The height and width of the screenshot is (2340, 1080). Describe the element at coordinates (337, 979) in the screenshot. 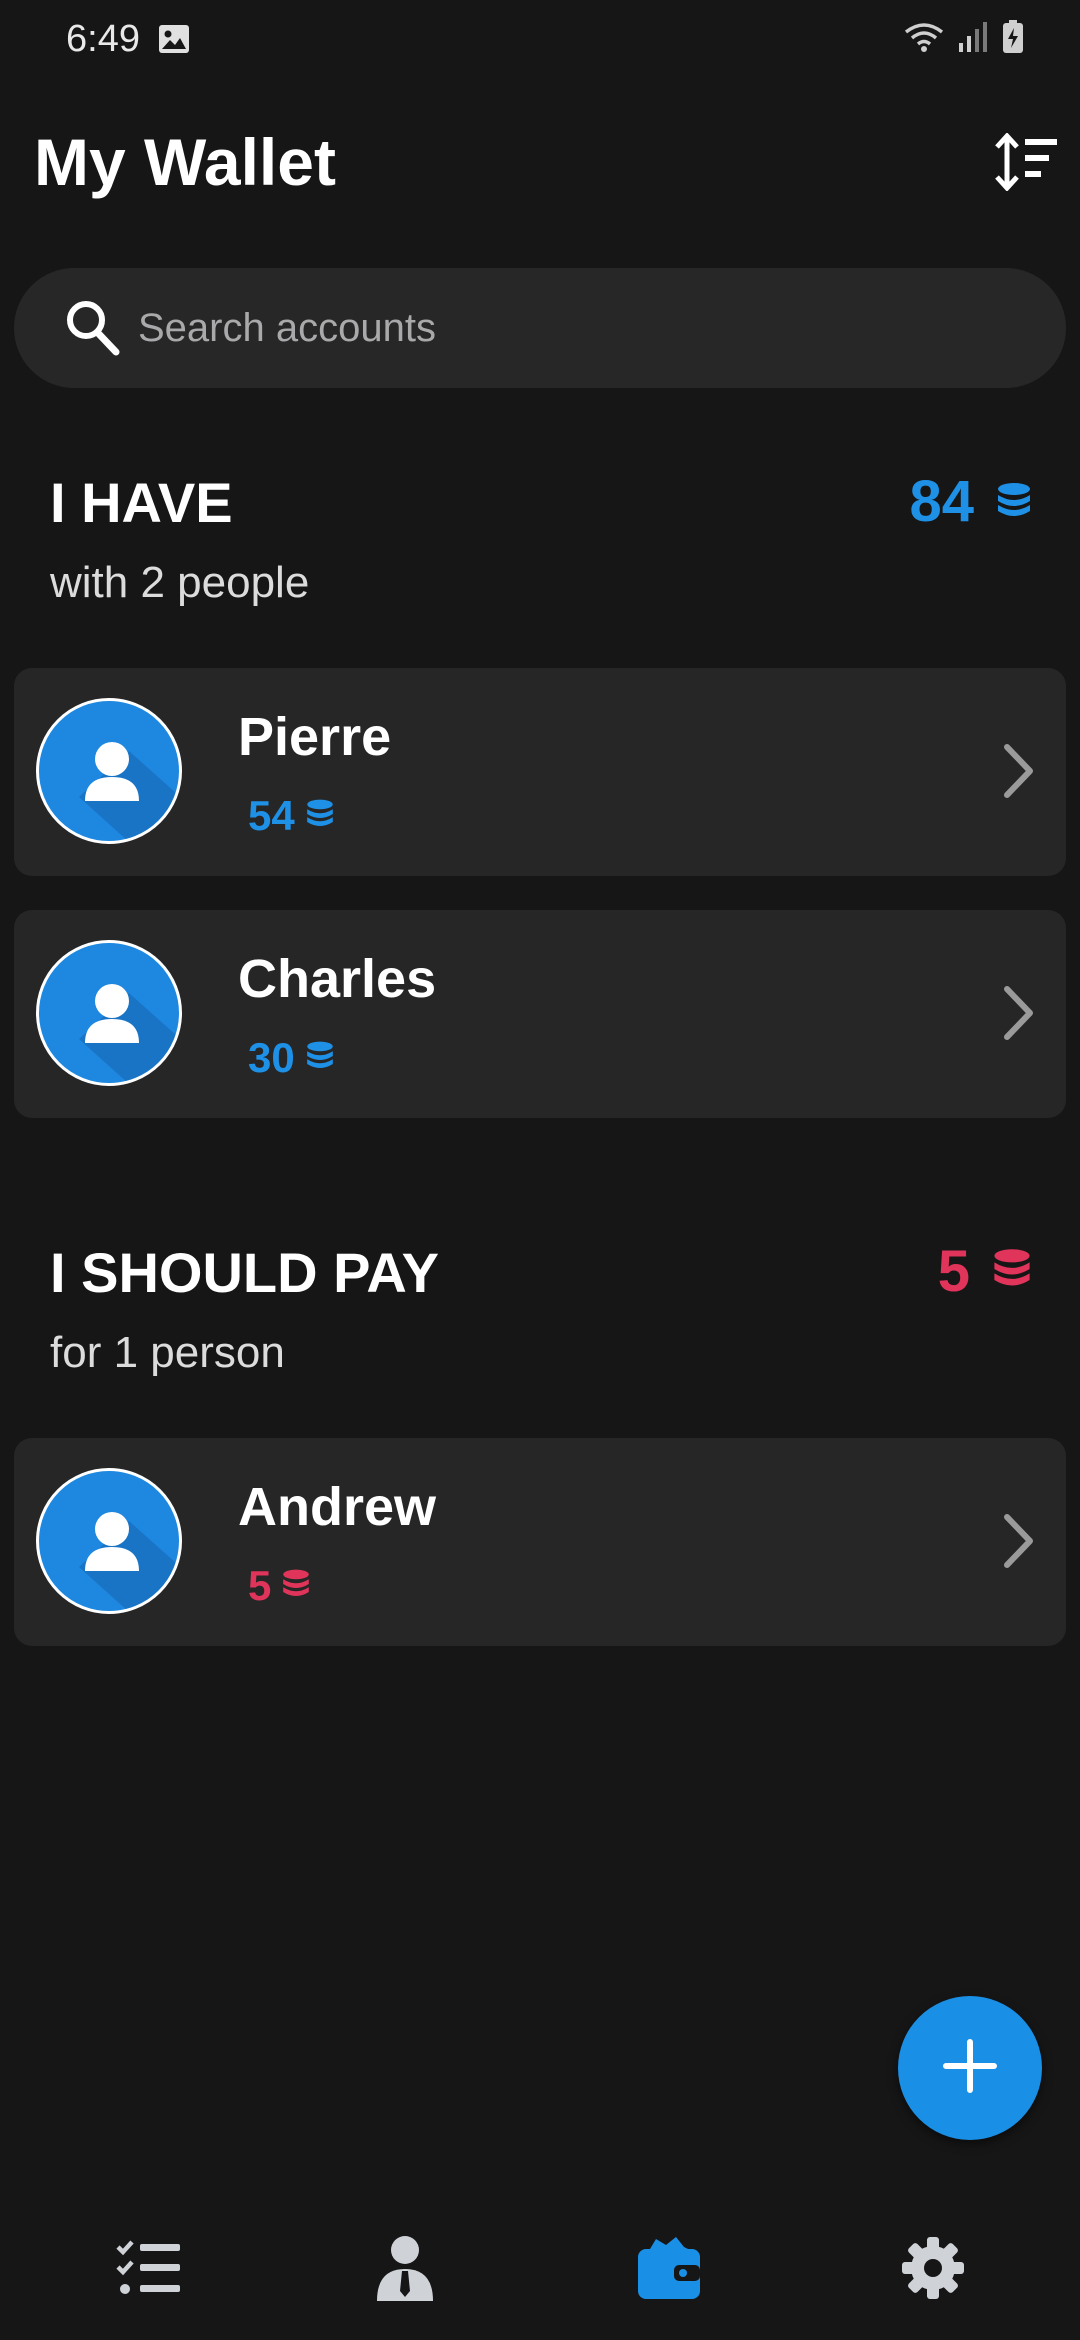

I see `account-name: Charles` at that location.